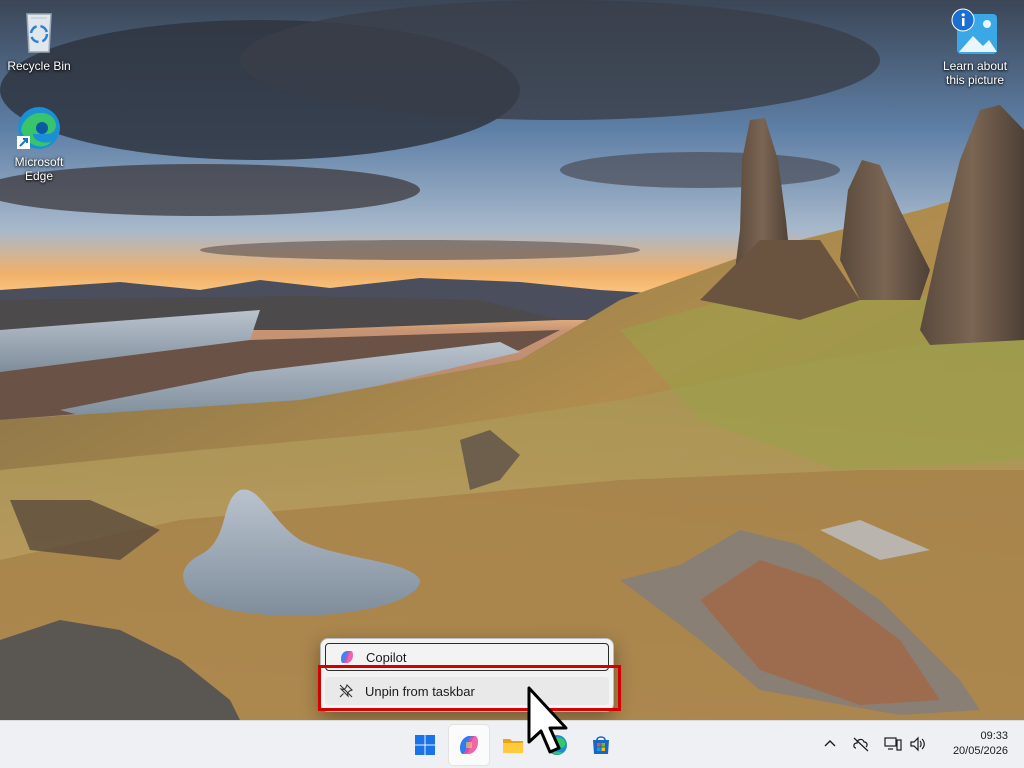  What do you see at coordinates (420, 691) in the screenshot?
I see `unpin-from-taskbar-label: Unpin from taskbar` at bounding box center [420, 691].